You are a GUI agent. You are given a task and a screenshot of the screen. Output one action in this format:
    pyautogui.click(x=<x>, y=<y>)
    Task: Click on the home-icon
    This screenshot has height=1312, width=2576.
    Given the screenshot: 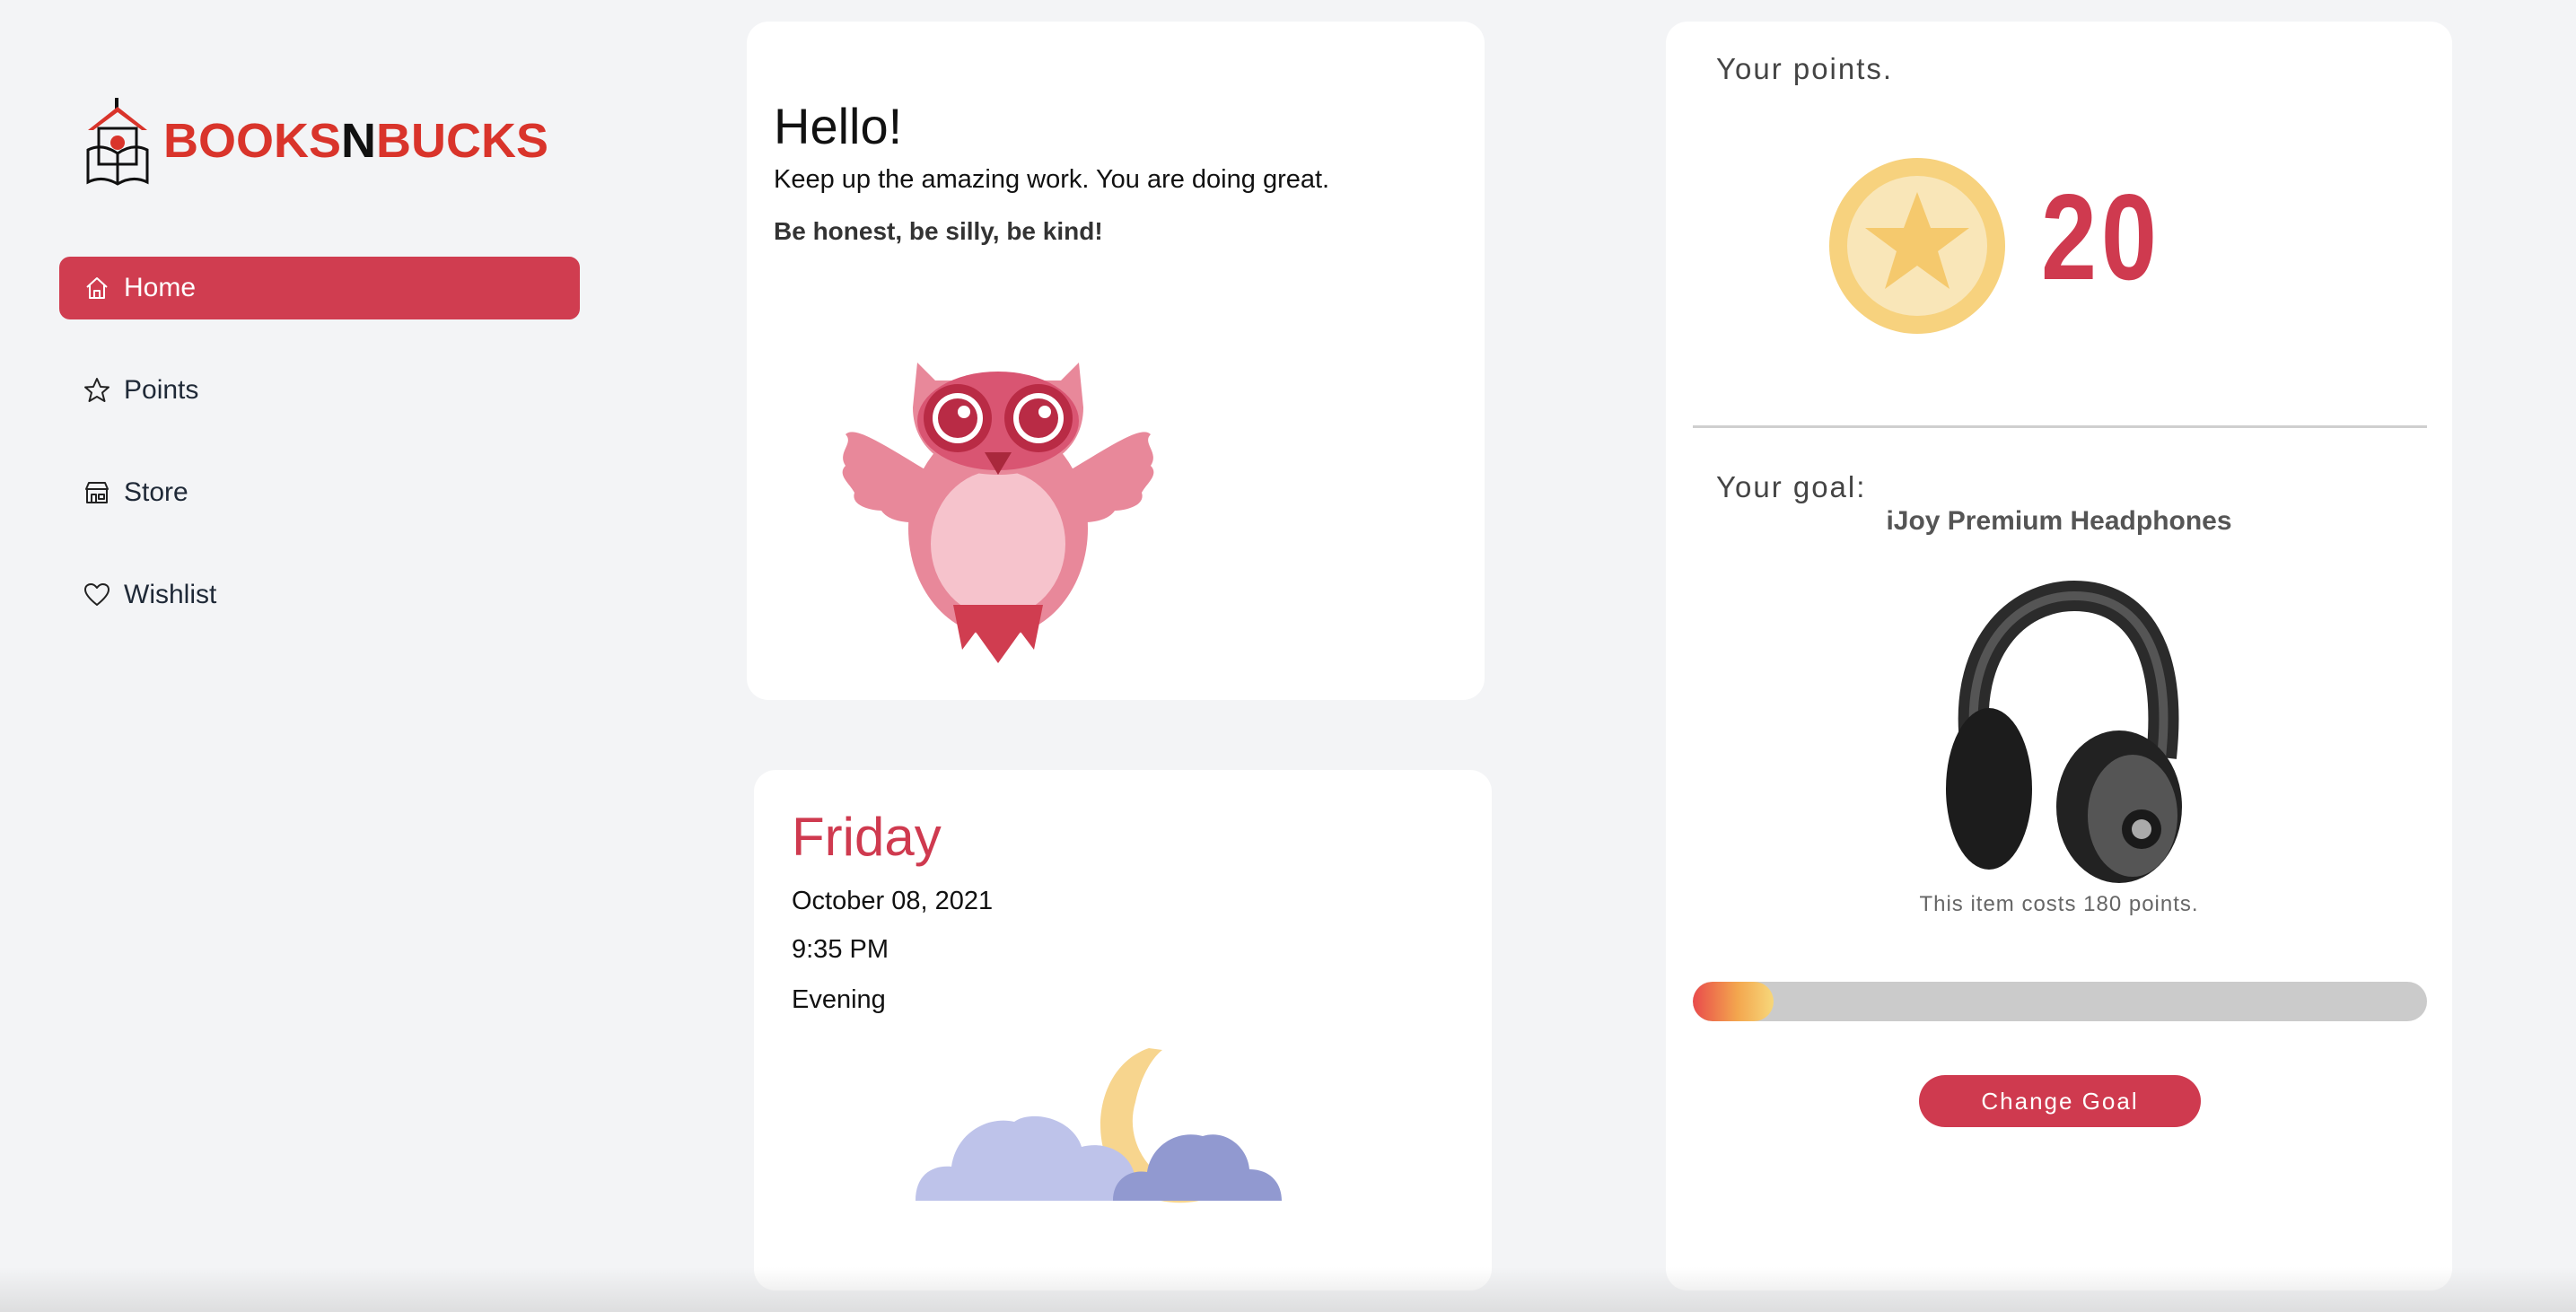 What is the action you would take?
    pyautogui.click(x=97, y=288)
    